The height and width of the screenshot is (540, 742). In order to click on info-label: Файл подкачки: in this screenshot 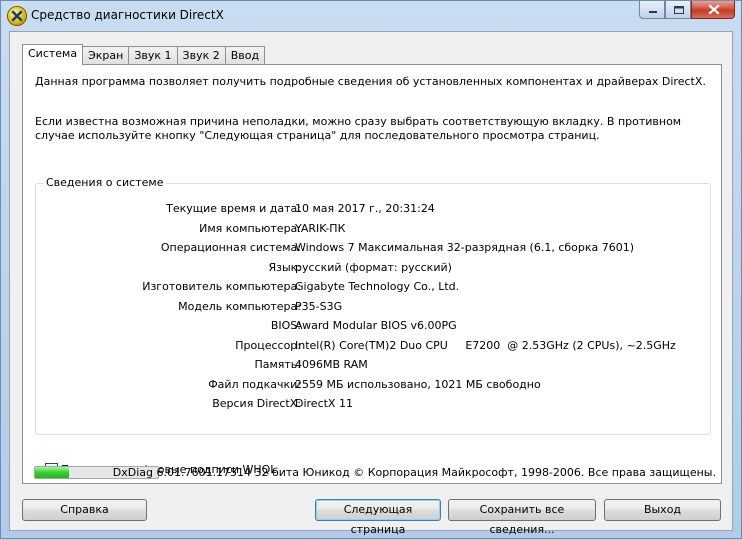, I will do `click(254, 384)`.